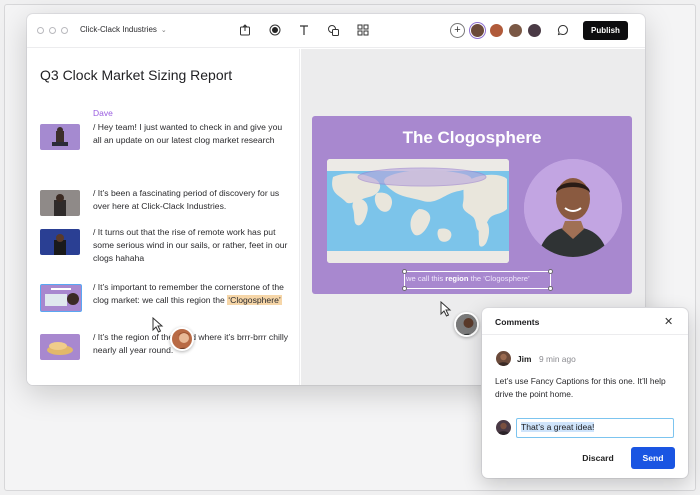  I want to click on slide-title: The Clogosphere, so click(472, 138).